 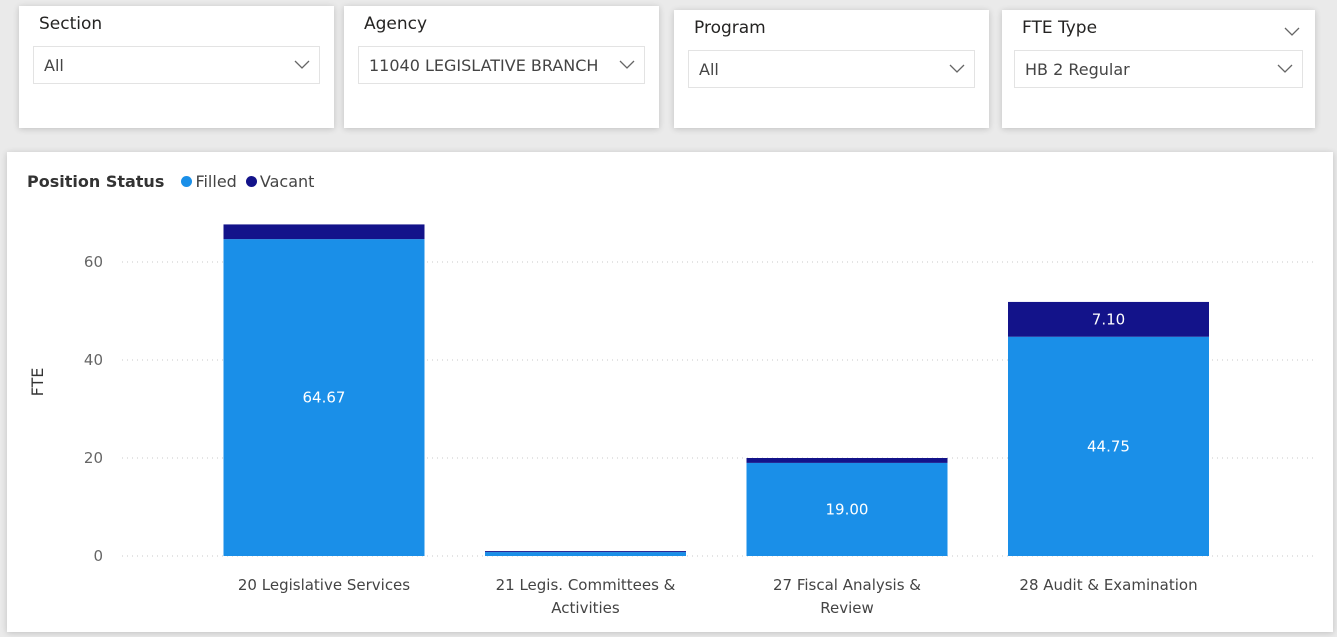 I want to click on fte-type-dropdown: HB 2 Regular, so click(x=1158, y=69).